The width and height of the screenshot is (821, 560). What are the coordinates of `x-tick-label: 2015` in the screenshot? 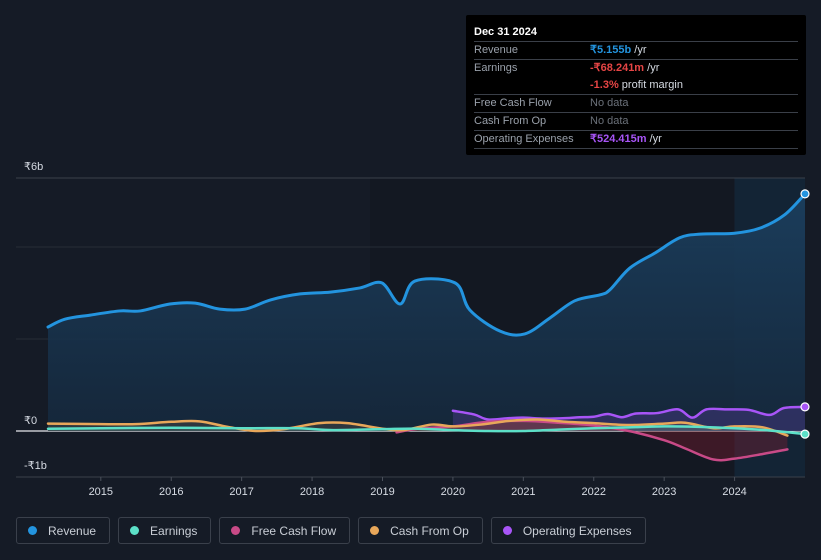 It's located at (101, 492).